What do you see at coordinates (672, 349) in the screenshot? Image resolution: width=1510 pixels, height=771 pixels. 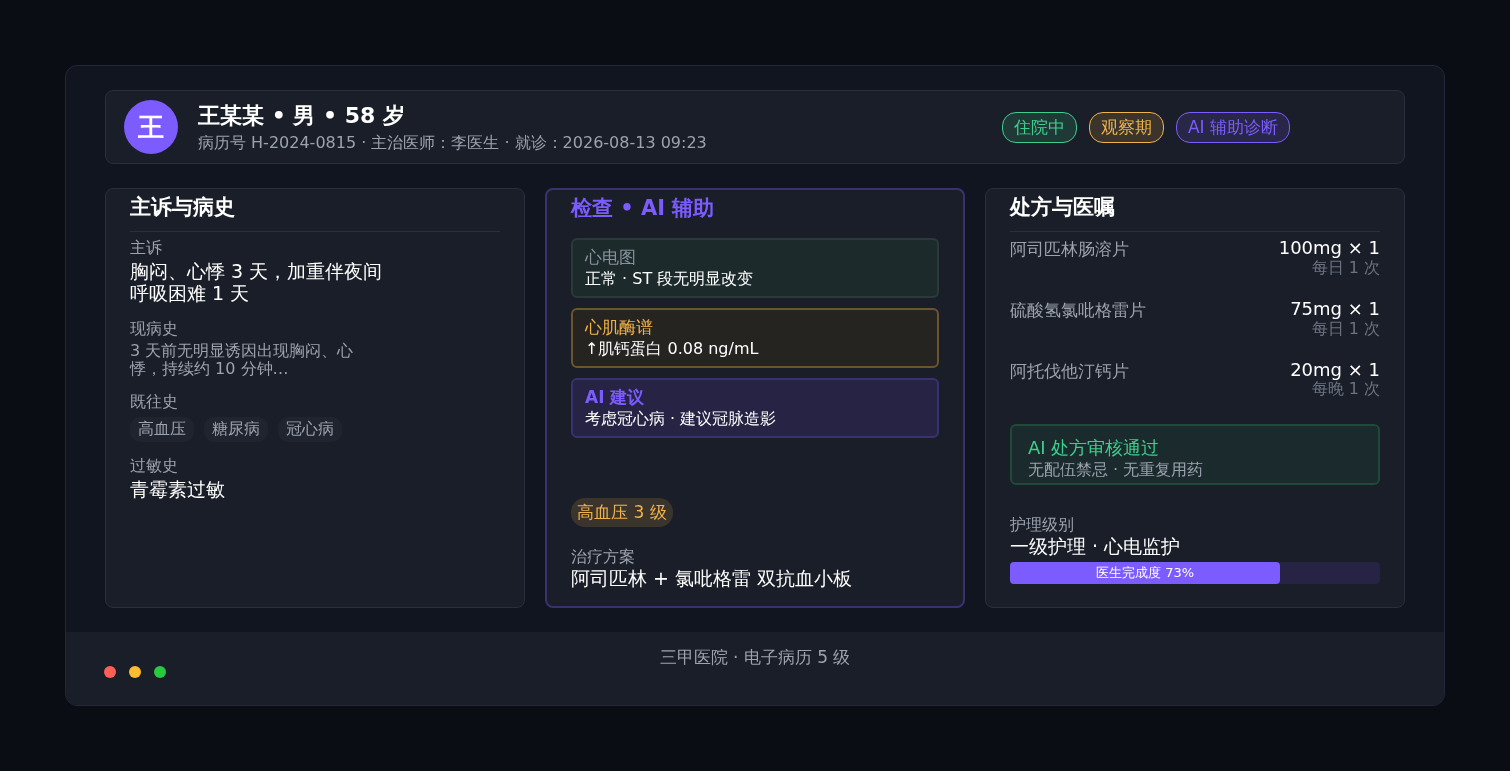 I see `exam-text: ↑肌钙蛋白 0.08 ng/mL` at bounding box center [672, 349].